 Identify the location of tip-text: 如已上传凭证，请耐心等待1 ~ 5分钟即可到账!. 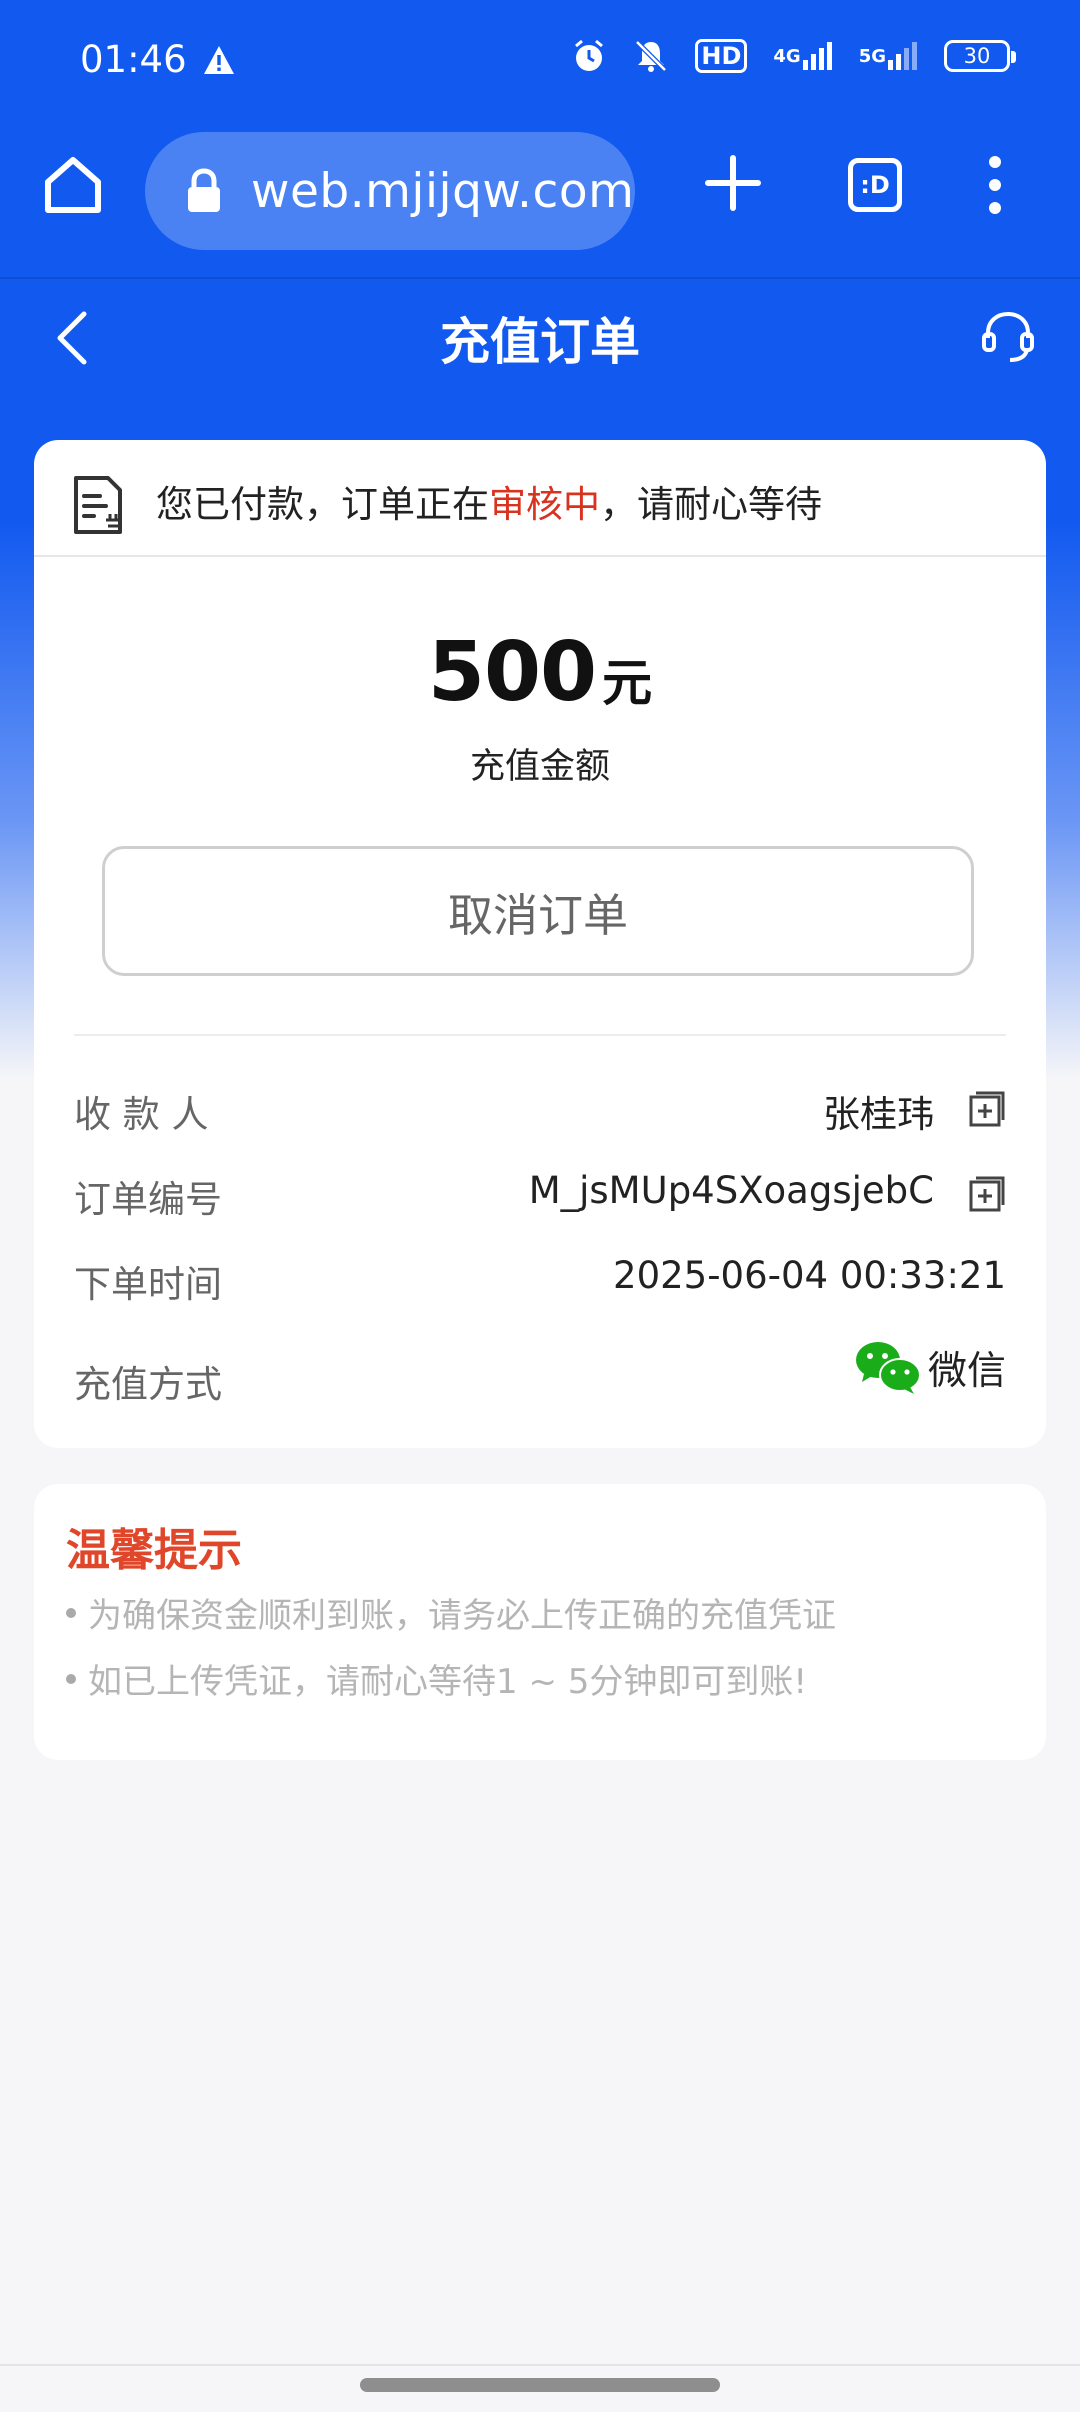
(447, 1682).